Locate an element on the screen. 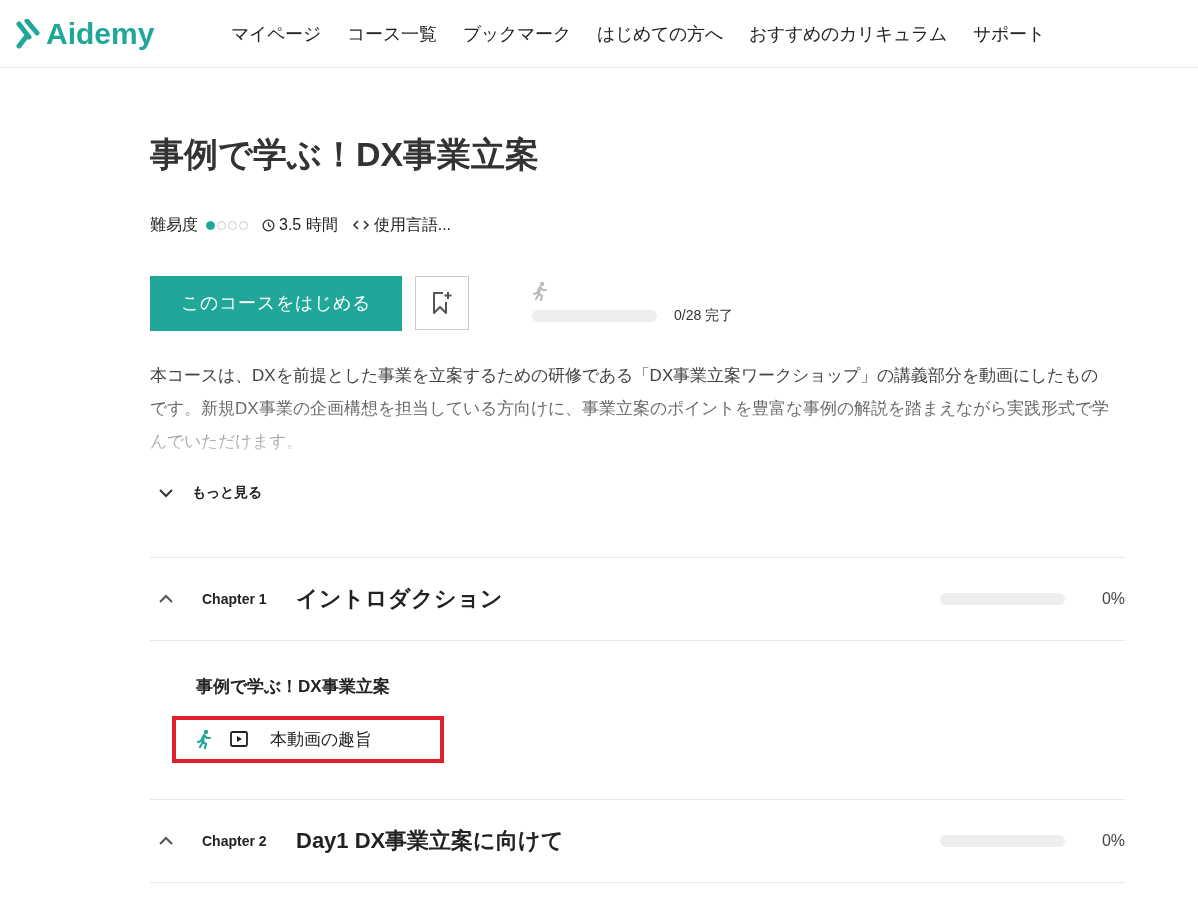  logo-icon is located at coordinates (28, 33).